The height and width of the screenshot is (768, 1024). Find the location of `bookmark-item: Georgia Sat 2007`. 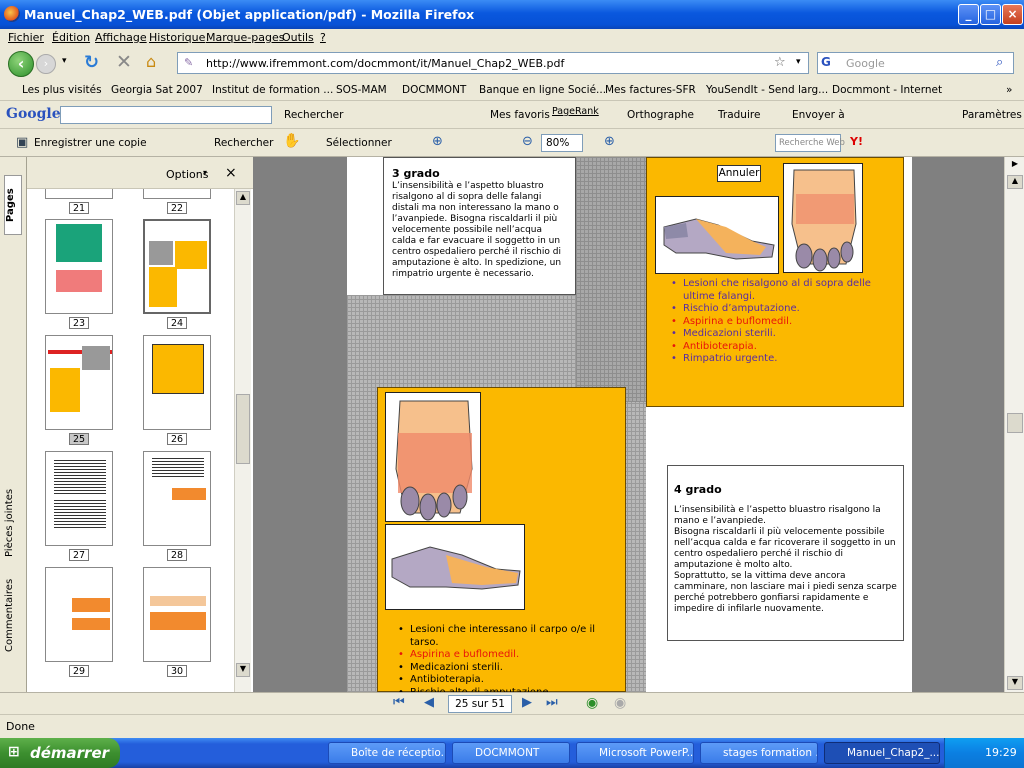

bookmark-item: Georgia Sat 2007 is located at coordinates (157, 90).